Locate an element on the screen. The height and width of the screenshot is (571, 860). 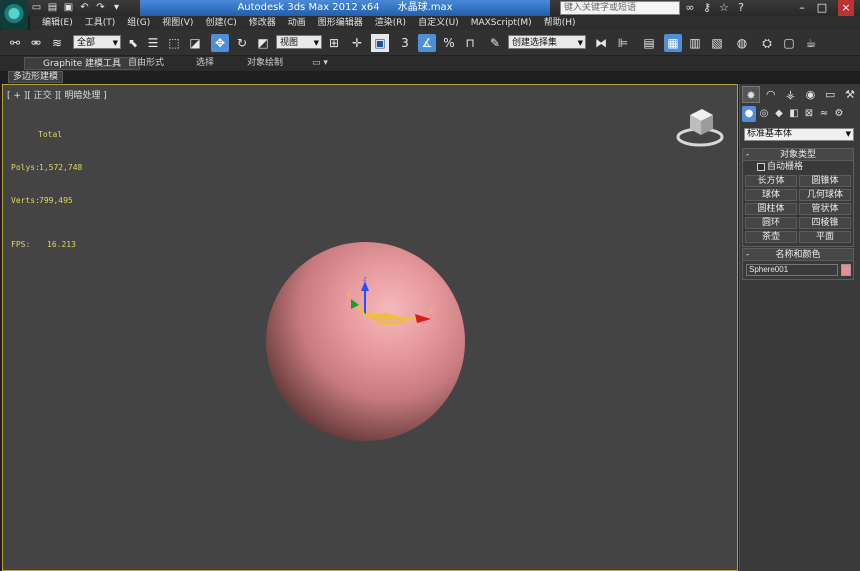
systems-icon: ⚙ is located at coordinates (839, 114).